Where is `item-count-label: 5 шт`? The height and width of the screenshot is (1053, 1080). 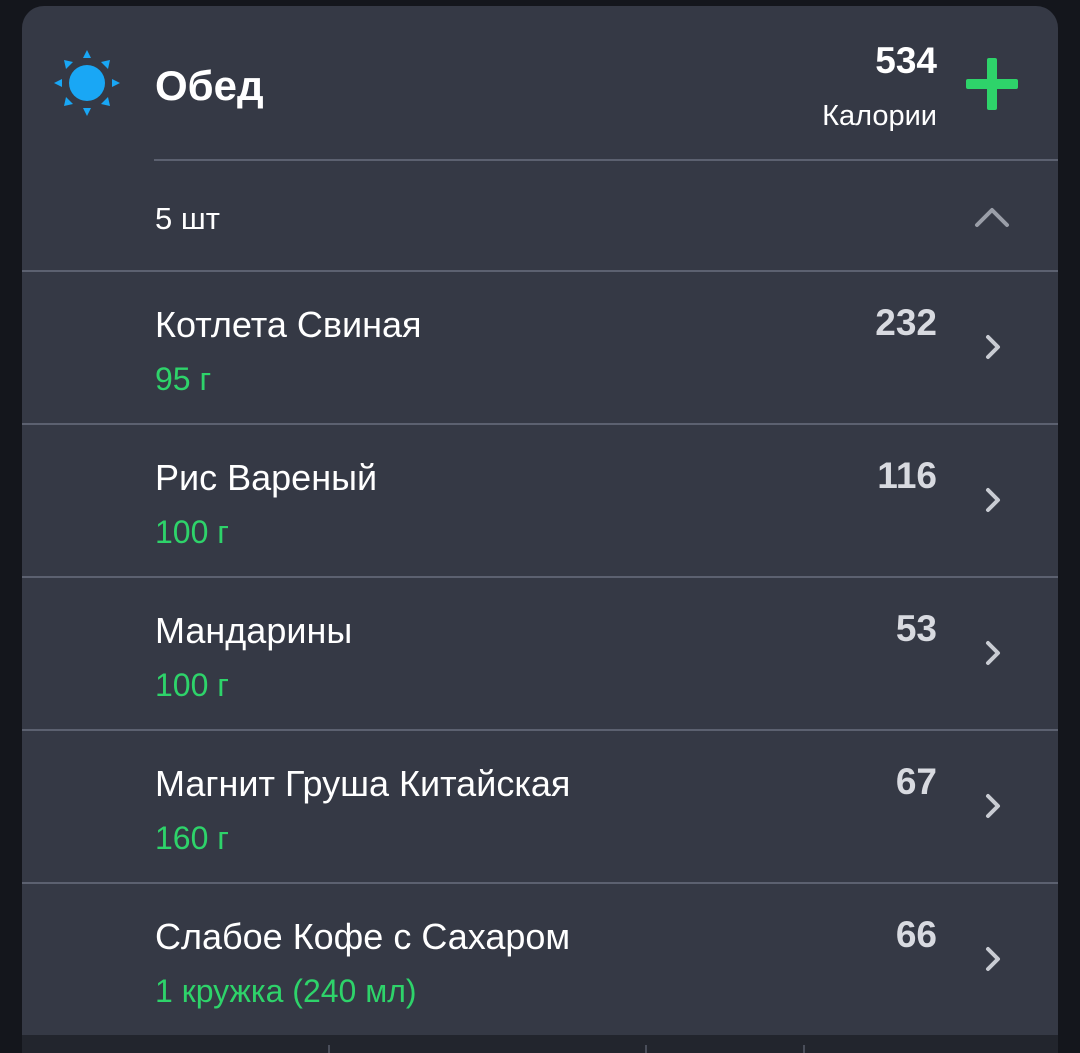
item-count-label: 5 шт is located at coordinates (187, 218).